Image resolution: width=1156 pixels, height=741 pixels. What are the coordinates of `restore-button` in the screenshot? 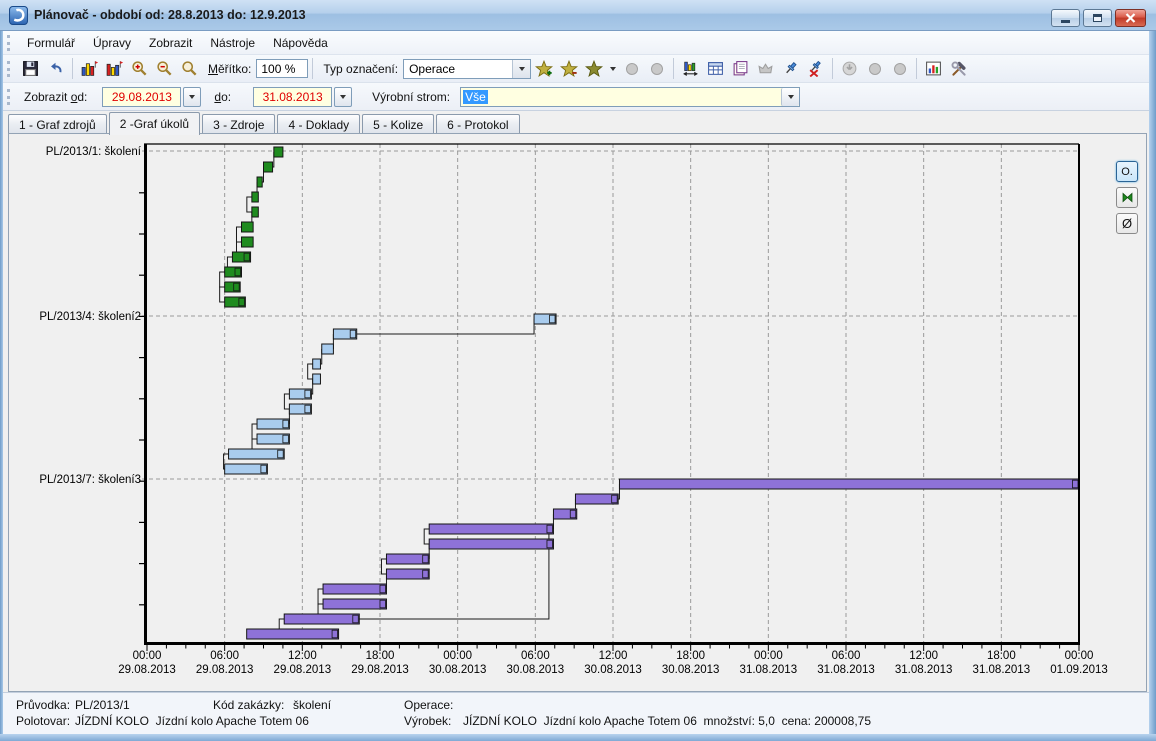 It's located at (1097, 18).